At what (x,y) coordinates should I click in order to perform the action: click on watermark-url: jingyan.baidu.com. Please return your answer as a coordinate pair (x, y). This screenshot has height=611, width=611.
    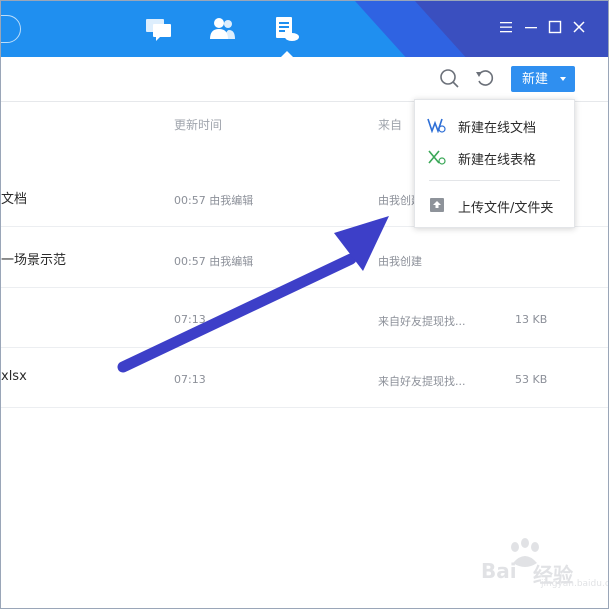
    Looking at the image, I should click on (574, 584).